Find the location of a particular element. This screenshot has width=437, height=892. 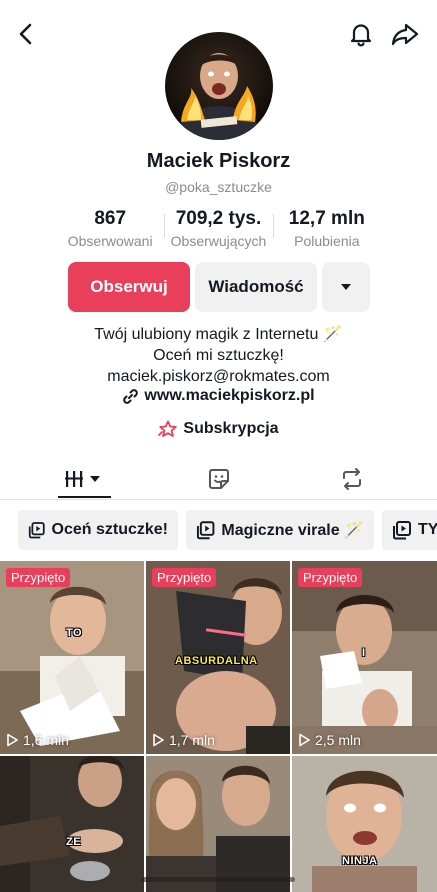

video-thumbnail: NINJA is located at coordinates (364, 824).